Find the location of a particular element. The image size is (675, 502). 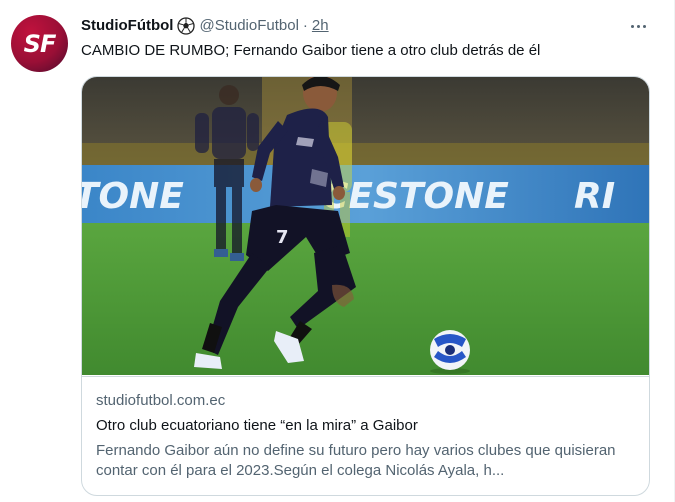

avatar: SF is located at coordinates (39, 43).